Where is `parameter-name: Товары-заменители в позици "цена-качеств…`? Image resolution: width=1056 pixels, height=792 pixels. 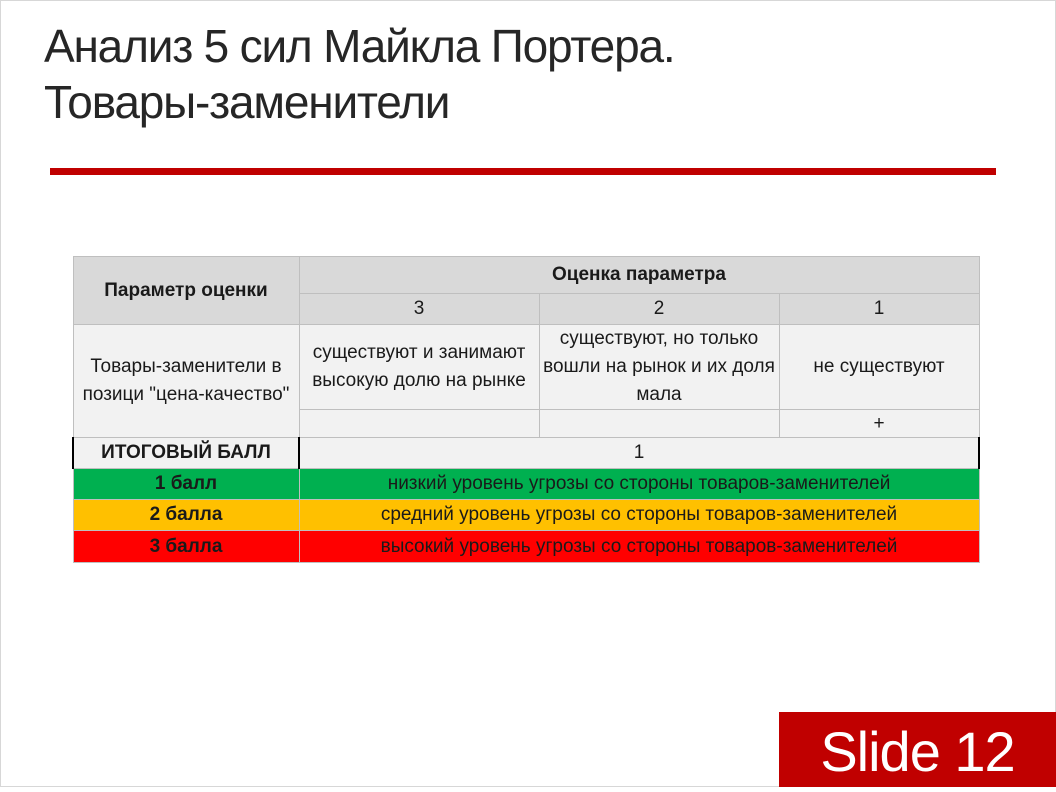 parameter-name: Товары-заменители в позици "цена-качеств… is located at coordinates (186, 381).